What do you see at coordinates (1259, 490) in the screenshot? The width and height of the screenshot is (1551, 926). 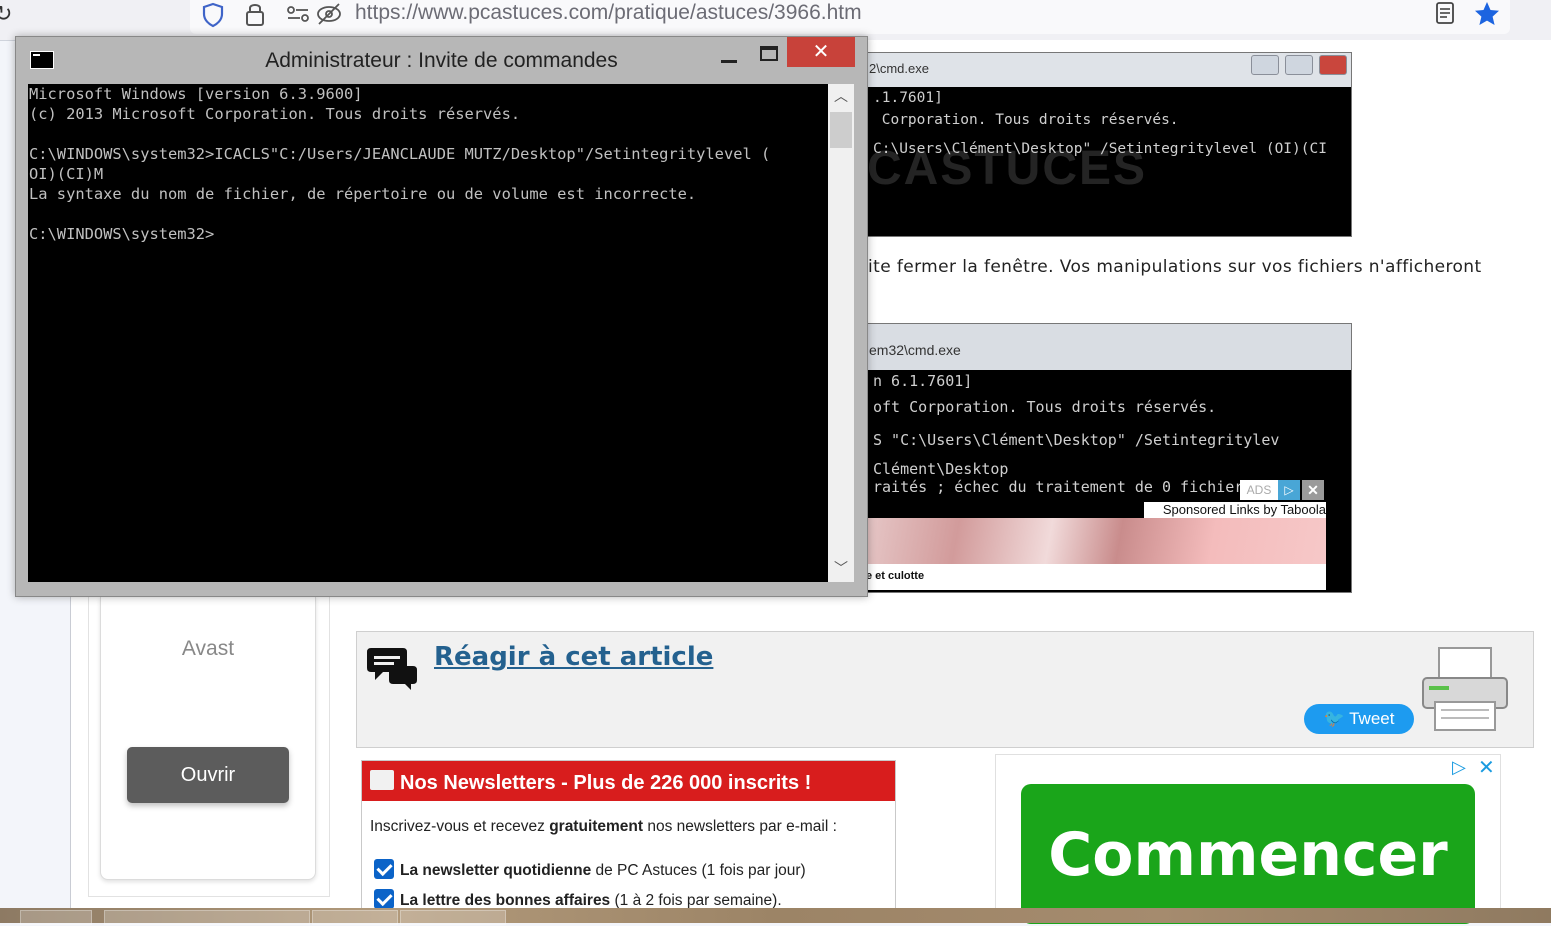 I see `ads-label: ADS` at bounding box center [1259, 490].